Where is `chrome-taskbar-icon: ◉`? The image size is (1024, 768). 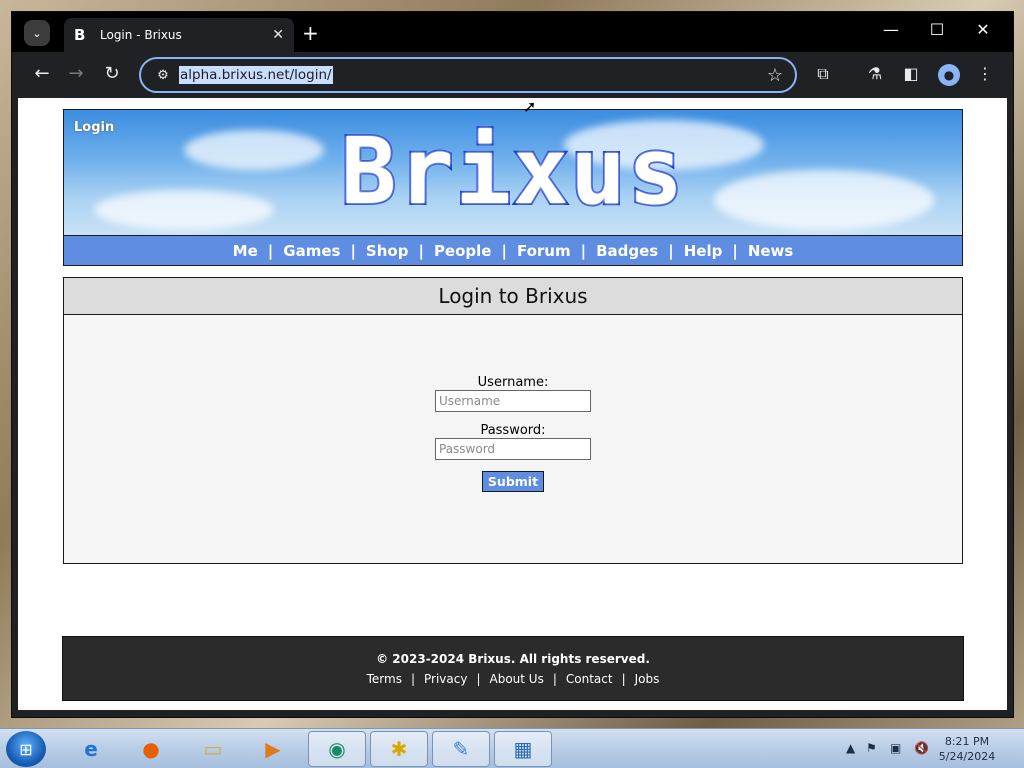 chrome-taskbar-icon: ◉ is located at coordinates (337, 749).